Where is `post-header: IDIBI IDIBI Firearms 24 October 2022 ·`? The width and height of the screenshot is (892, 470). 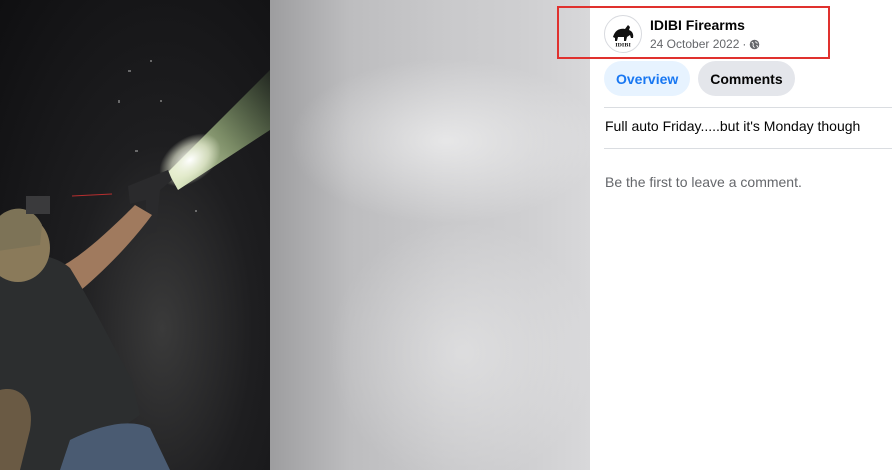
post-header: IDIBI IDIBI Firearms 24 October 2022 · is located at coordinates (744, 34).